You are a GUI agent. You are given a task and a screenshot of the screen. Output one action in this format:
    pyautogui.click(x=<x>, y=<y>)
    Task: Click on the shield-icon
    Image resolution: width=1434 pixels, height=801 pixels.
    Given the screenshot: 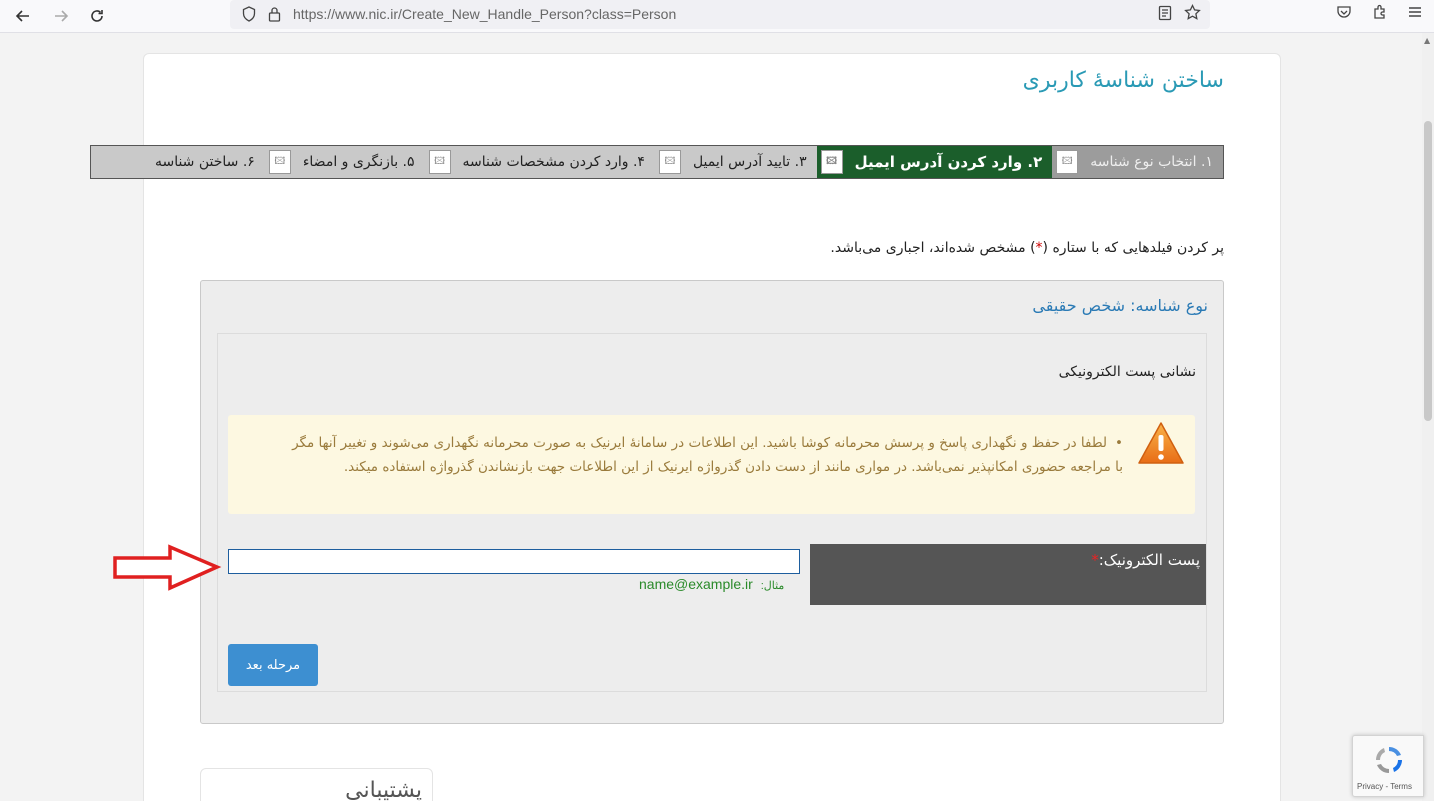 What is the action you would take?
    pyautogui.click(x=249, y=16)
    